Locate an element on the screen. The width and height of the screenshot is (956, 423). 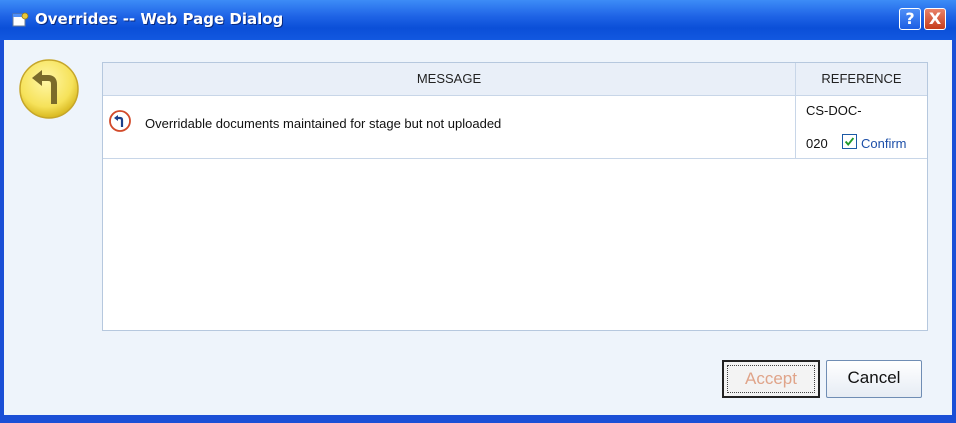
confirm-label: Confirm is located at coordinates (884, 143).